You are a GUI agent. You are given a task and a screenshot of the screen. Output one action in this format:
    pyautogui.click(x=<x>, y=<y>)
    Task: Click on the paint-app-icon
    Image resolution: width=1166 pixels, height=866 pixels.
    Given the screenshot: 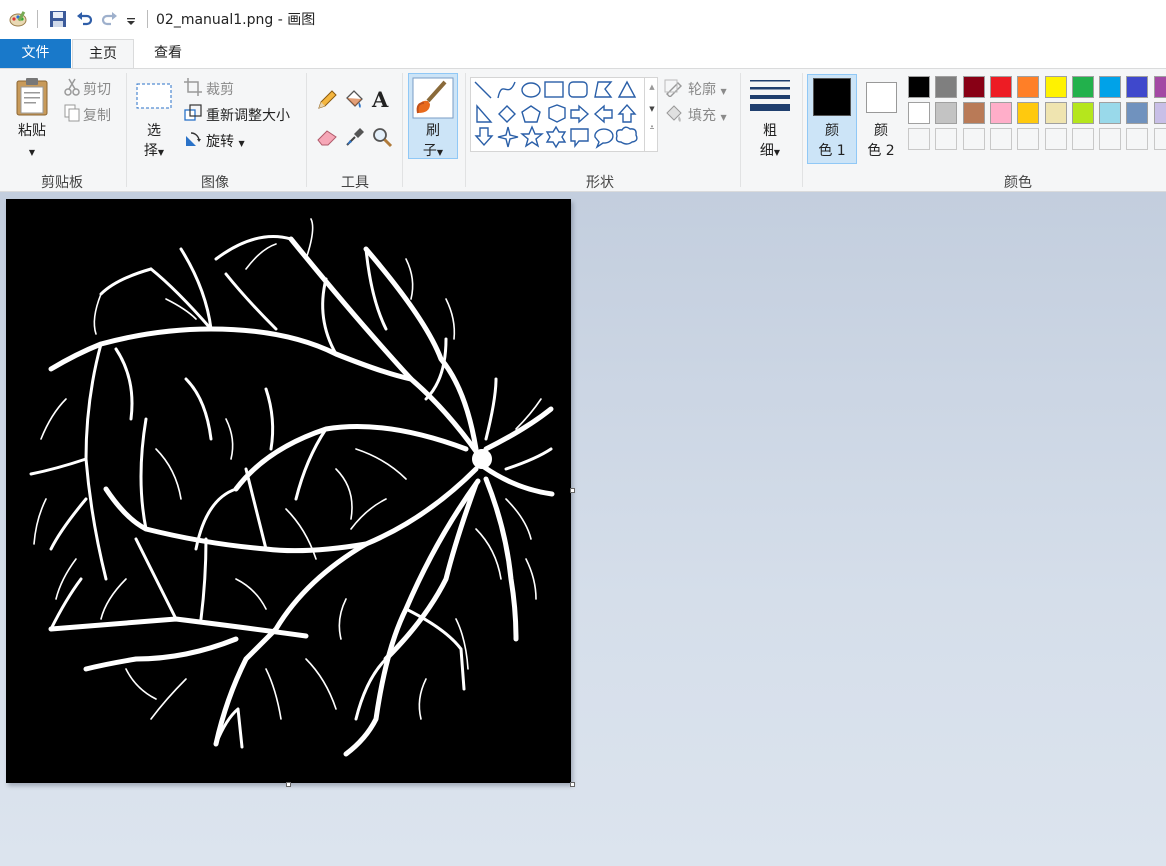 What is the action you would take?
    pyautogui.click(x=18, y=19)
    